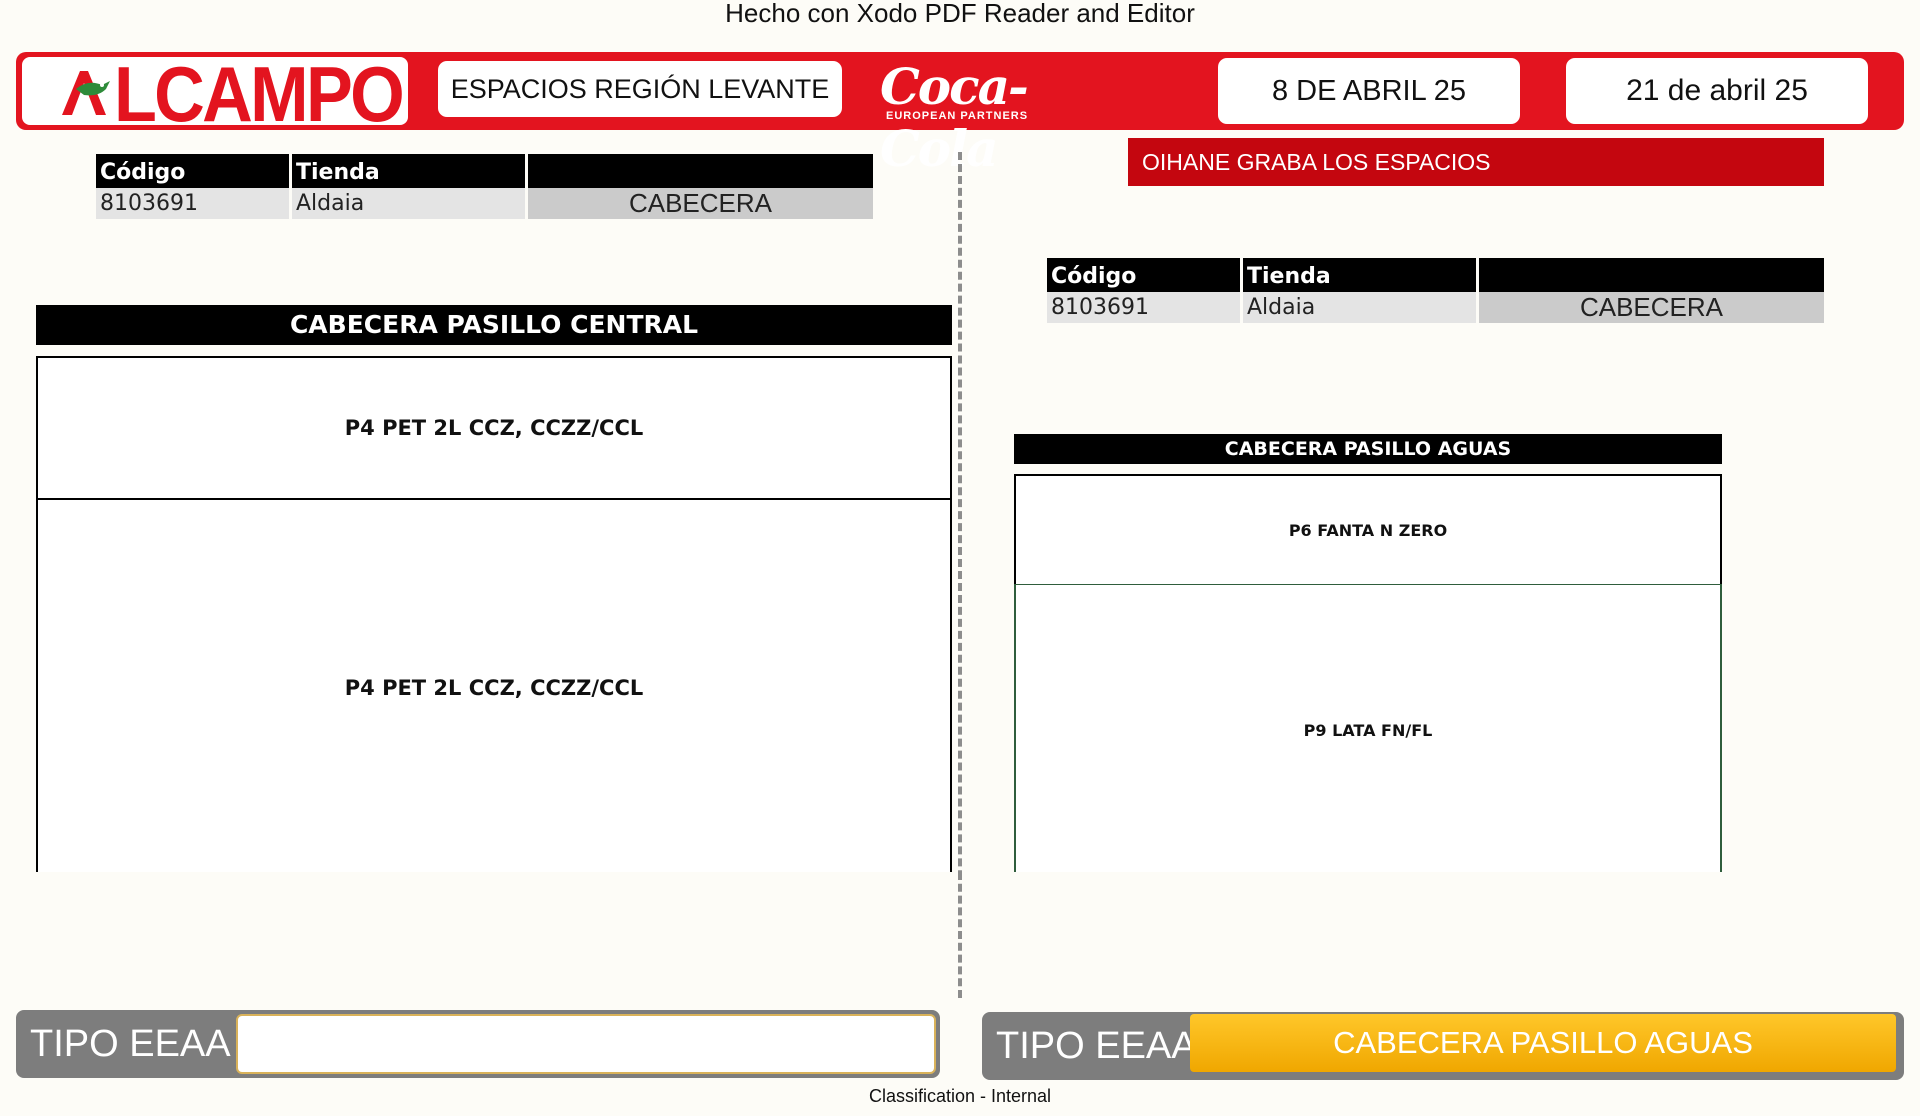 Image resolution: width=1920 pixels, height=1116 pixels. I want to click on classification-label: Classification - Internal, so click(960, 1096).